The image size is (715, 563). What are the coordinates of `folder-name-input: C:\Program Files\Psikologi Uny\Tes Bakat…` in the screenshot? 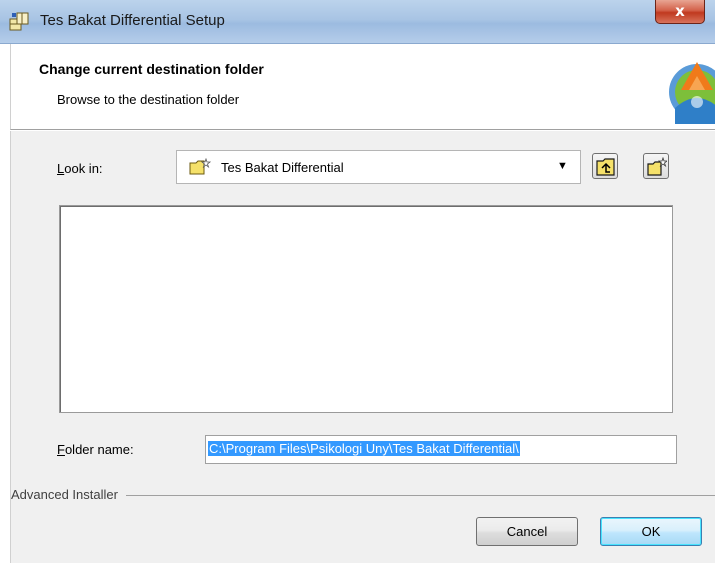 It's located at (441, 449).